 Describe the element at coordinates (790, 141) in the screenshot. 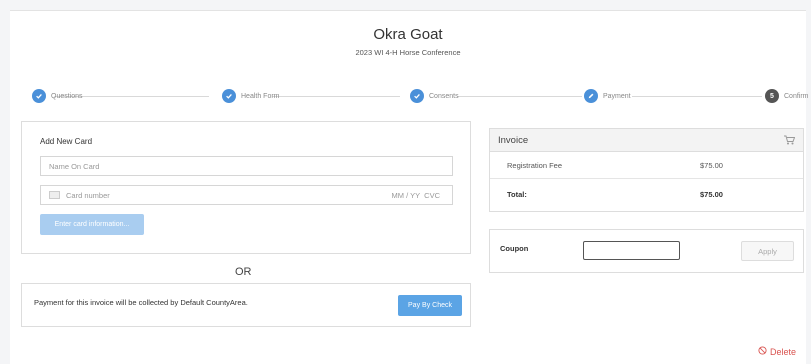

I see `cart-icon` at that location.